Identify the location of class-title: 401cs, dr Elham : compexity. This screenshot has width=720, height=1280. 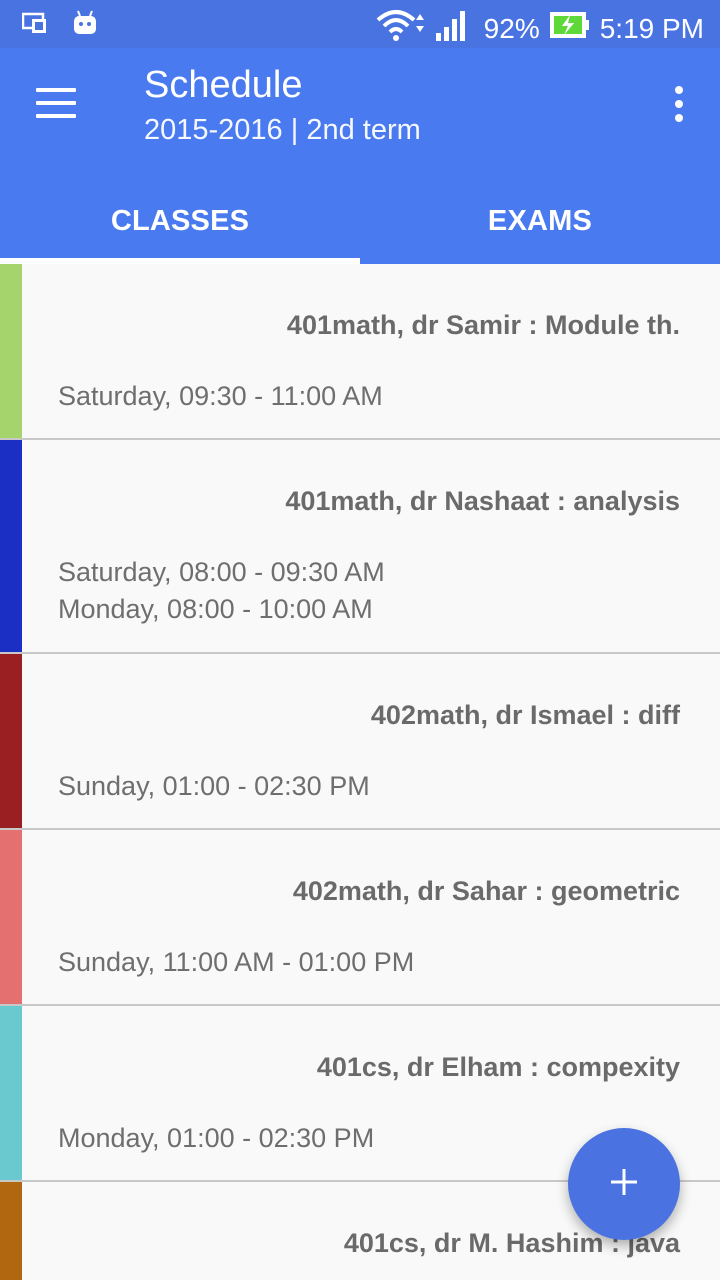
(498, 1067).